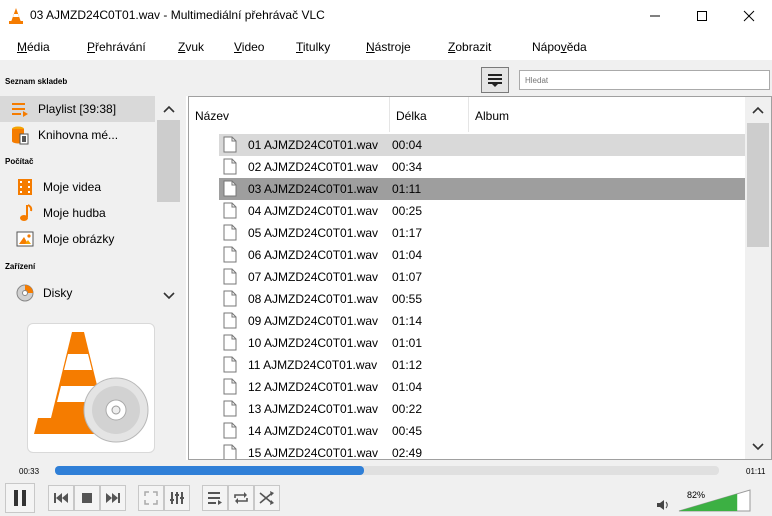  What do you see at coordinates (267, 498) in the screenshot?
I see `shuffle-button` at bounding box center [267, 498].